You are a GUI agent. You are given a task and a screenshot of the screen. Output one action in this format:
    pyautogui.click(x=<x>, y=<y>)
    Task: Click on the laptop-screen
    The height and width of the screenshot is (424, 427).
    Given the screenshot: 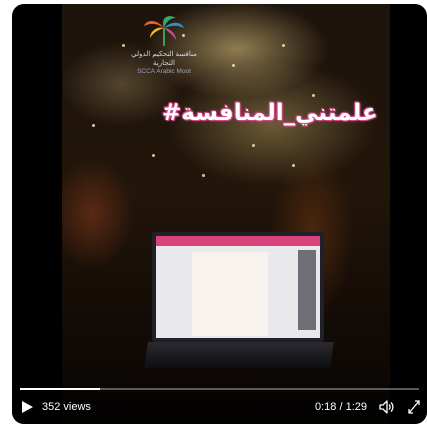 What is the action you would take?
    pyautogui.click(x=238, y=287)
    